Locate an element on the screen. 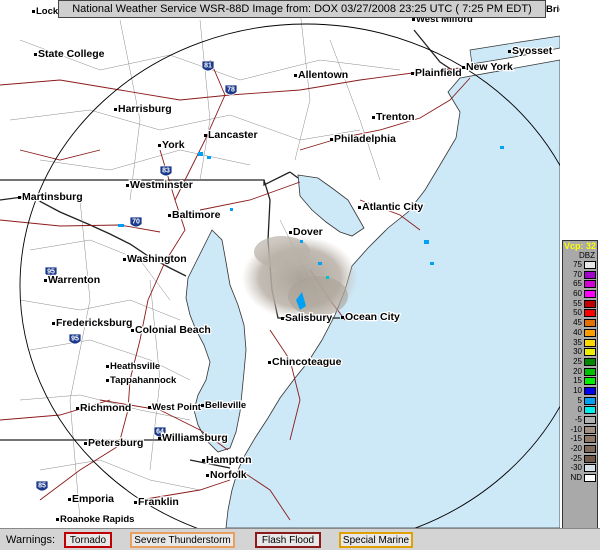 The width and height of the screenshot is (600, 550). city-label: Lancaster is located at coordinates (233, 135).